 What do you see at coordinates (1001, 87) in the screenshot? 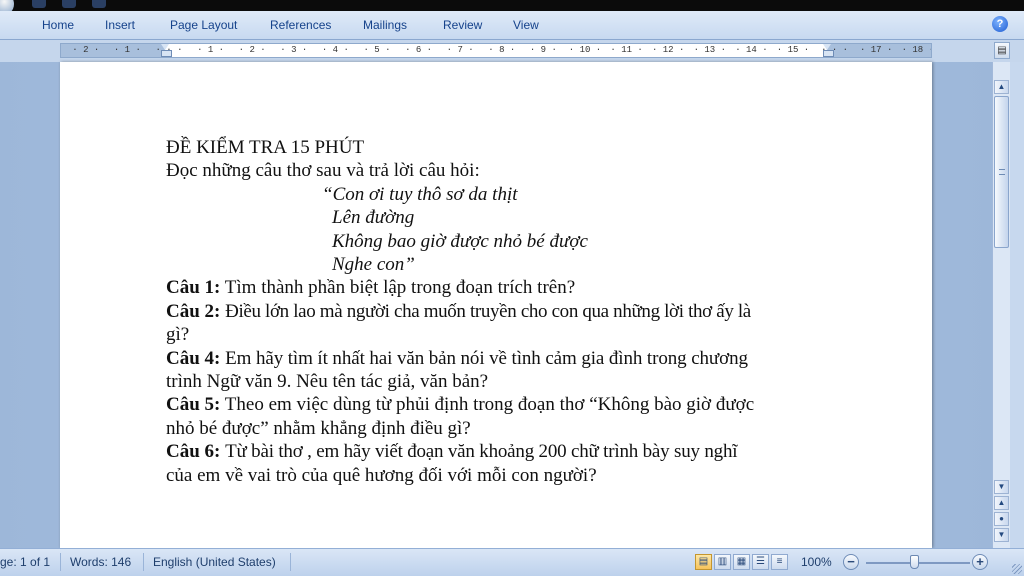
I see `scroll-up-button: ▲` at bounding box center [1001, 87].